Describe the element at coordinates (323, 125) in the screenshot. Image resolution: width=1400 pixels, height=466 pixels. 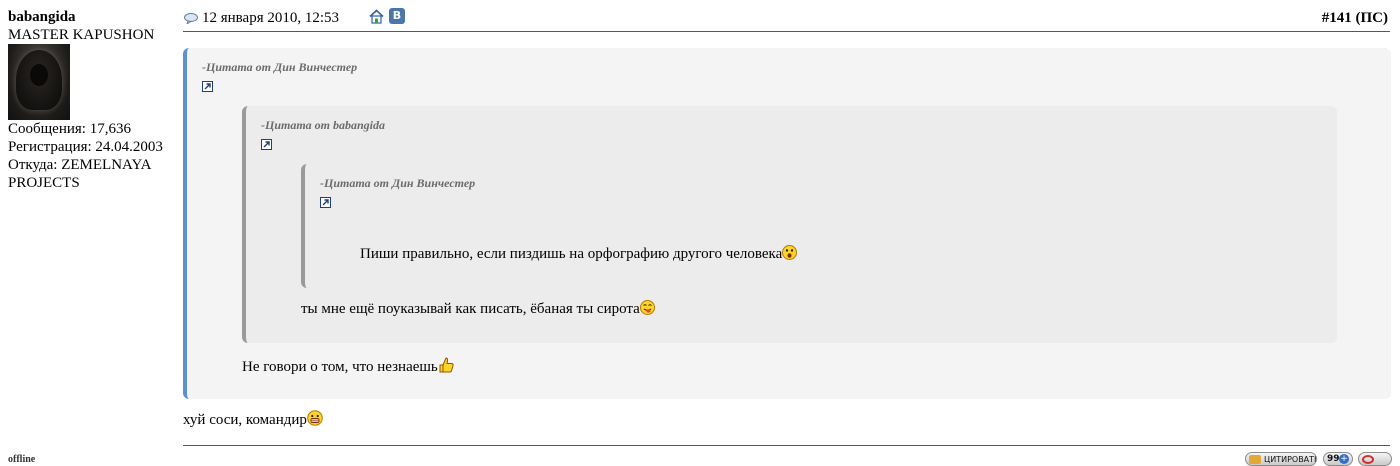
I see `quote-author-middle: -Цитата от babangida` at that location.